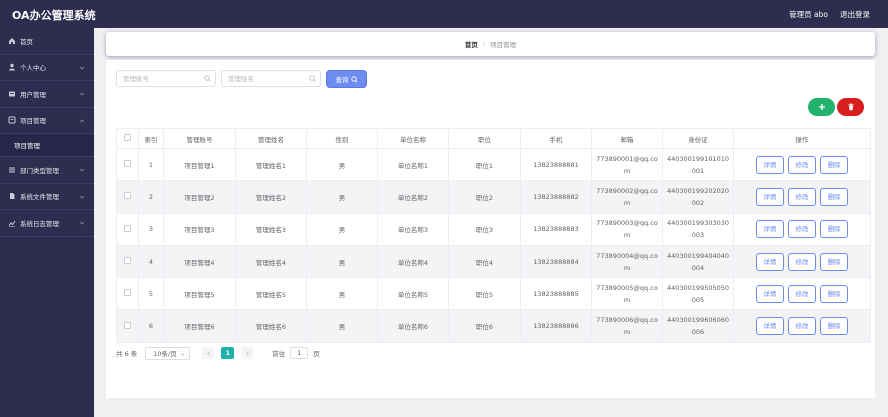 The width and height of the screenshot is (888, 417). I want to click on id-card-cell: 440300199505050005, so click(698, 294).